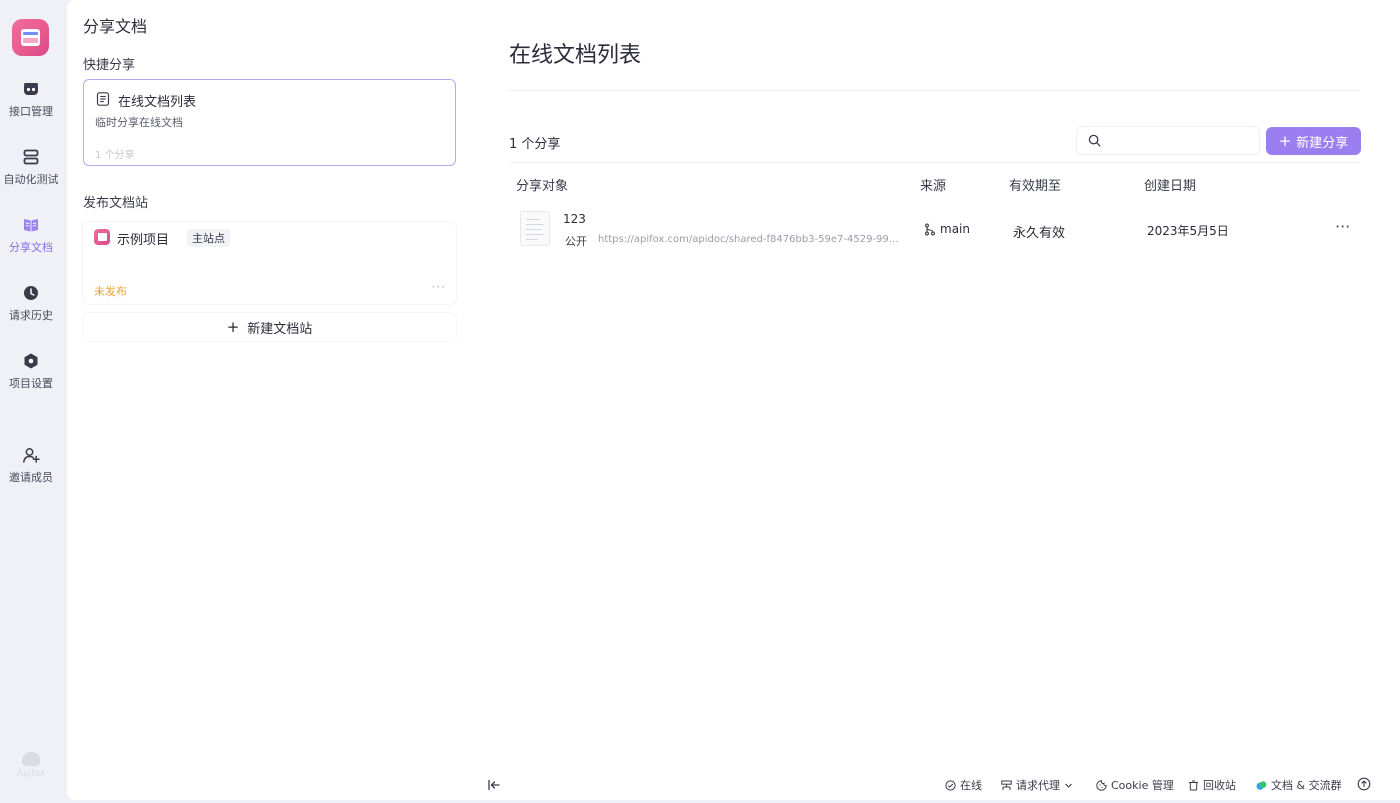 The image size is (1400, 803). I want to click on brand-watermark: Apifox, so click(31, 765).